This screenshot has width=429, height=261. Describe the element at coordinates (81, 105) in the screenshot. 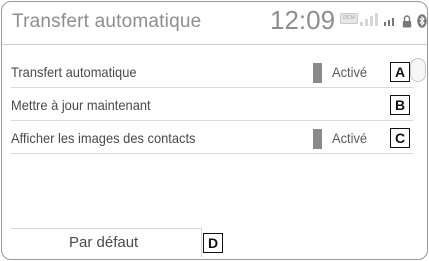

I see `setting-label: Mettre à jour maintenant` at that location.